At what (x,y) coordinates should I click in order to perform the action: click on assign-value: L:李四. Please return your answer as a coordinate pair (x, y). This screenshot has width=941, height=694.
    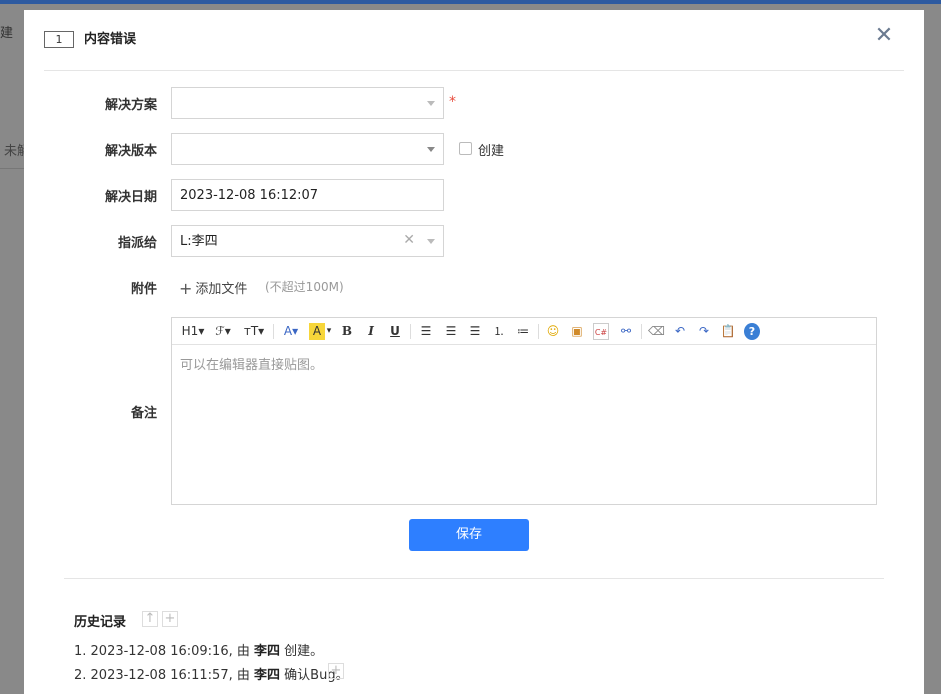
    Looking at the image, I should click on (199, 241).